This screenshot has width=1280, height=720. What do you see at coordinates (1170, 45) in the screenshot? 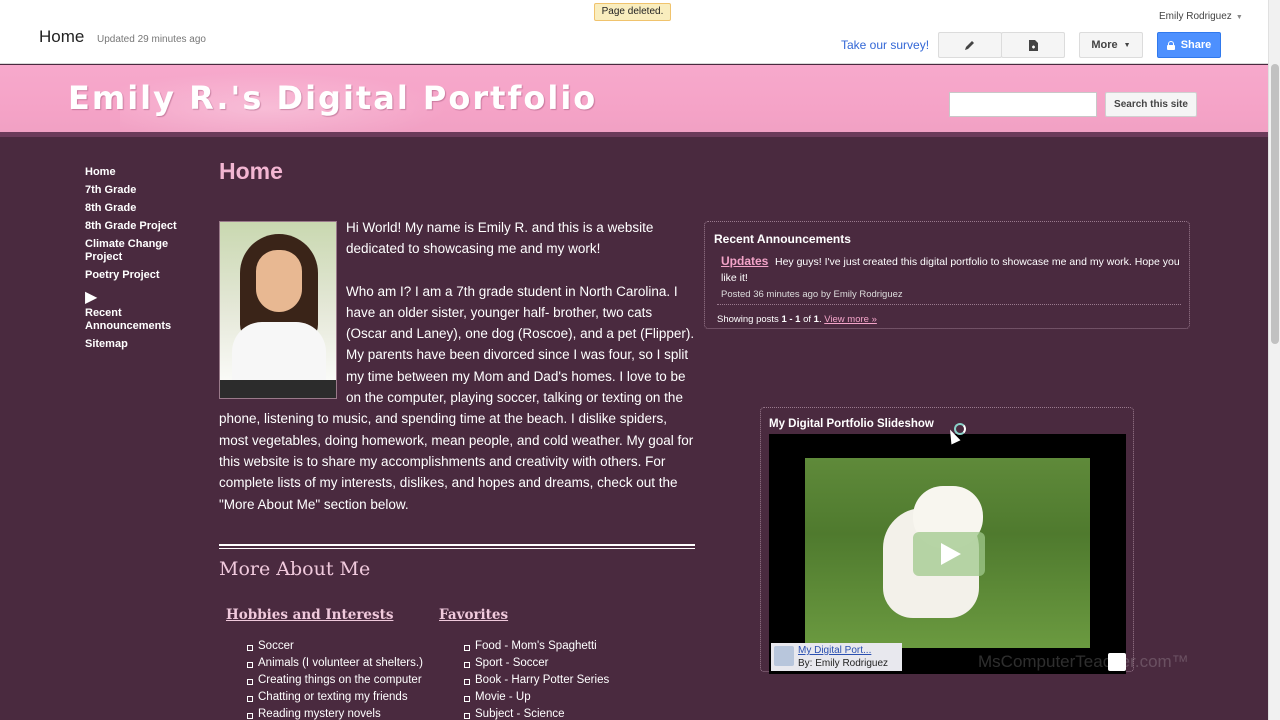
I see `lock-icon` at bounding box center [1170, 45].